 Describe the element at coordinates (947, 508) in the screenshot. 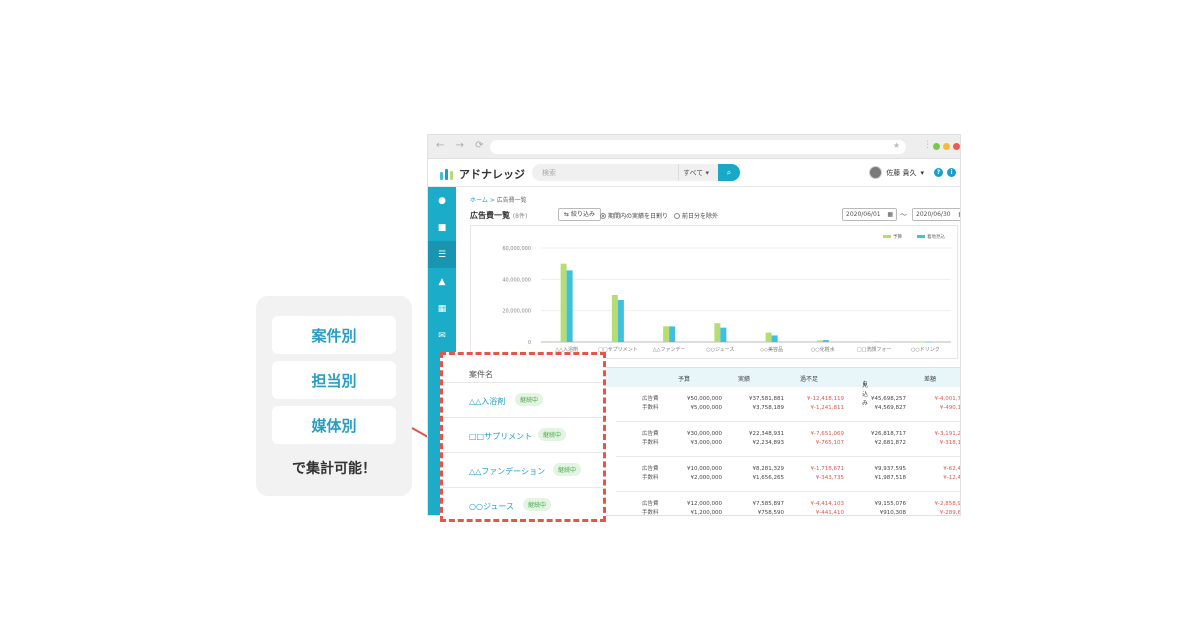

I see `cell-gap: ¥-2,858,924 ¥-289,692` at that location.